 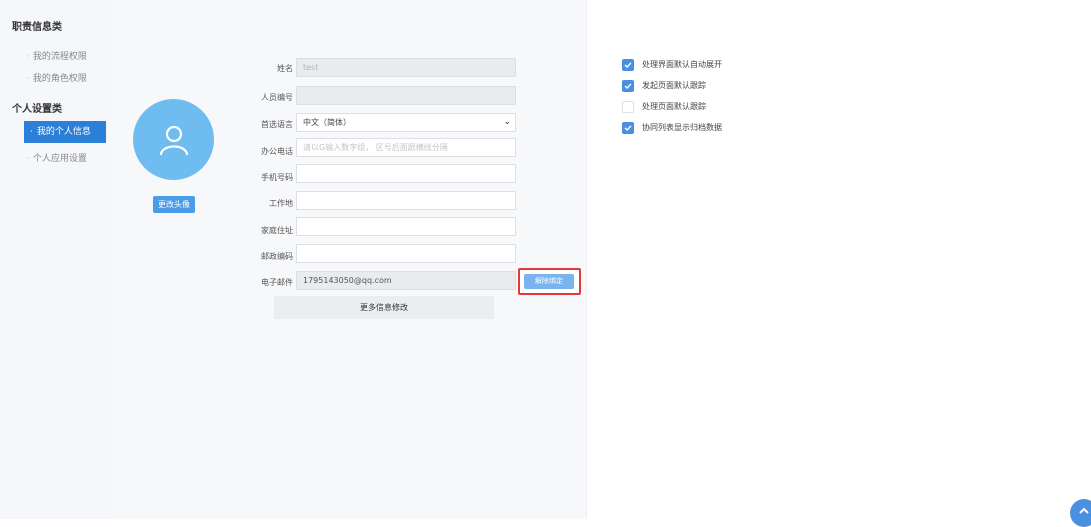 I want to click on unbind-highlight: 解除绑定, so click(x=549, y=281).